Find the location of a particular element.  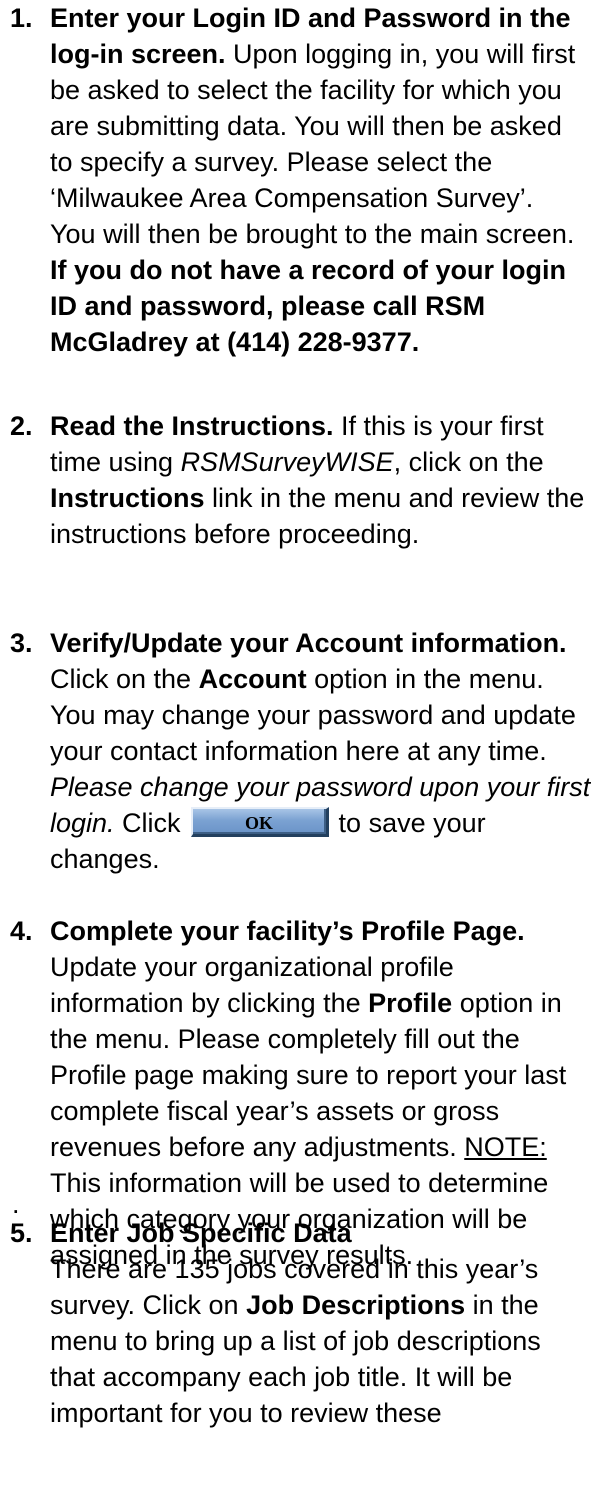

text-run: Click on the is located at coordinates (124, 679).